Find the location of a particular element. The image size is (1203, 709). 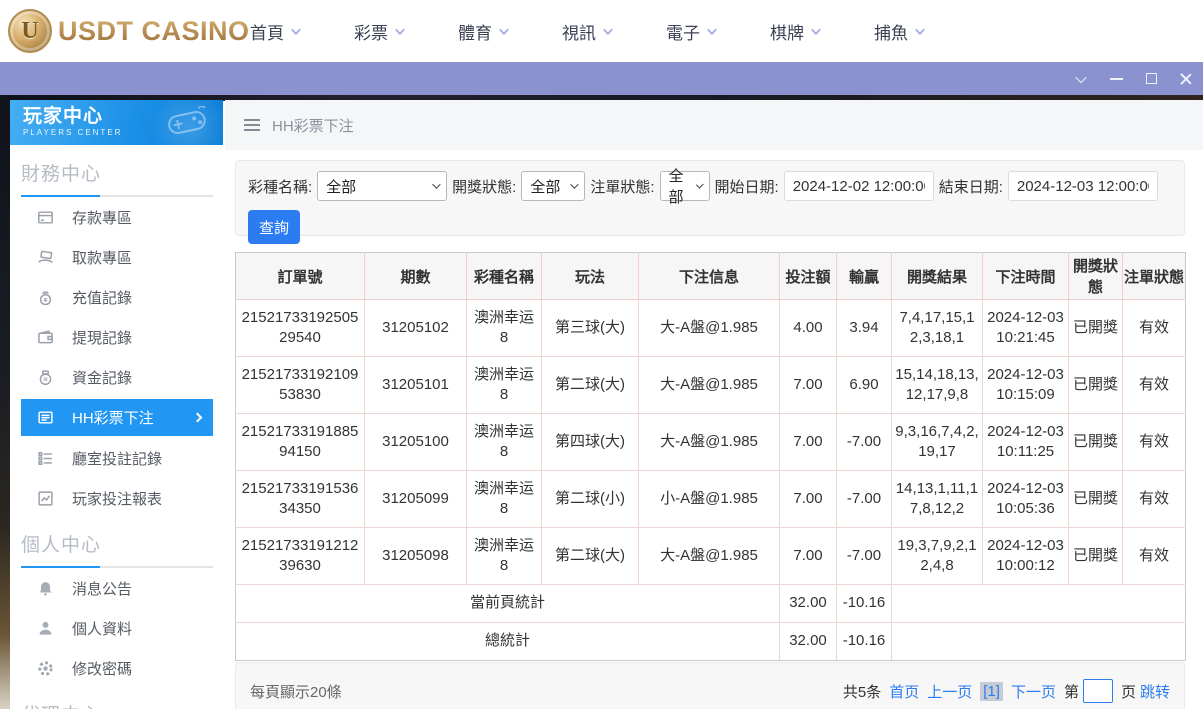

menu-item-label: 視訊 is located at coordinates (579, 33).